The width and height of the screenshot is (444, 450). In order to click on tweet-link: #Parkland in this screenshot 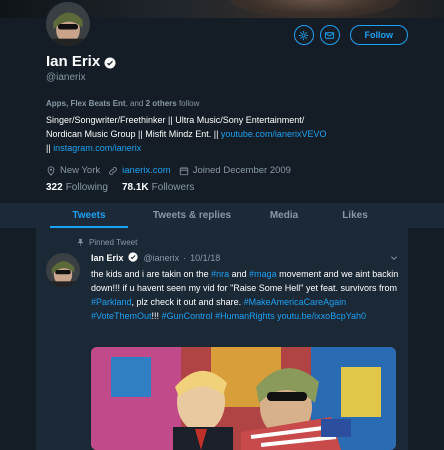, I will do `click(111, 302)`.